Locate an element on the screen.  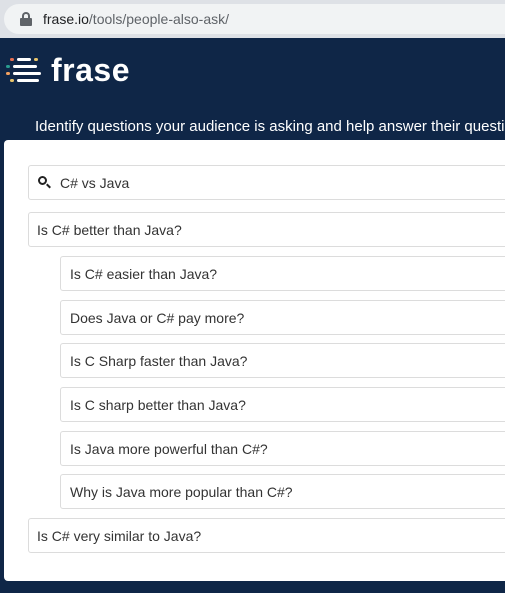
lock-icon is located at coordinates (26, 19).